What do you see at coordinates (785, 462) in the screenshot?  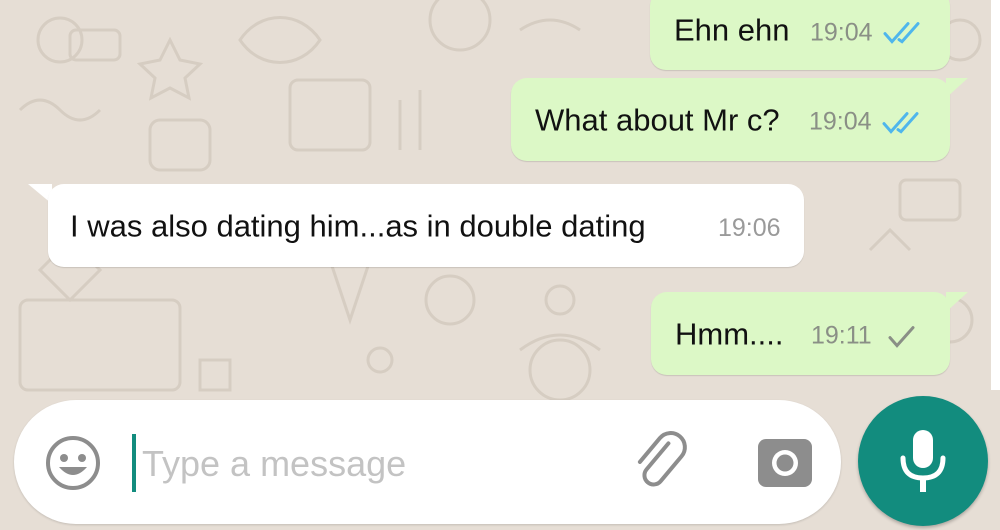 I see `camera-icon` at bounding box center [785, 462].